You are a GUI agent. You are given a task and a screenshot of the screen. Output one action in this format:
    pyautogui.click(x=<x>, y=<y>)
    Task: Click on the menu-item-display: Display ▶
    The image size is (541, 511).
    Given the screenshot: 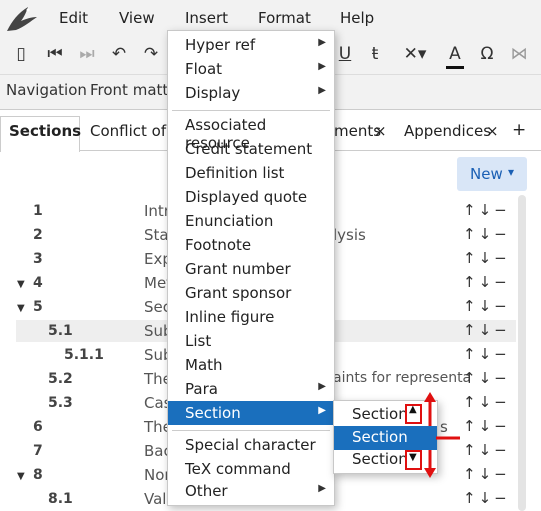 What is the action you would take?
    pyautogui.click(x=251, y=93)
    